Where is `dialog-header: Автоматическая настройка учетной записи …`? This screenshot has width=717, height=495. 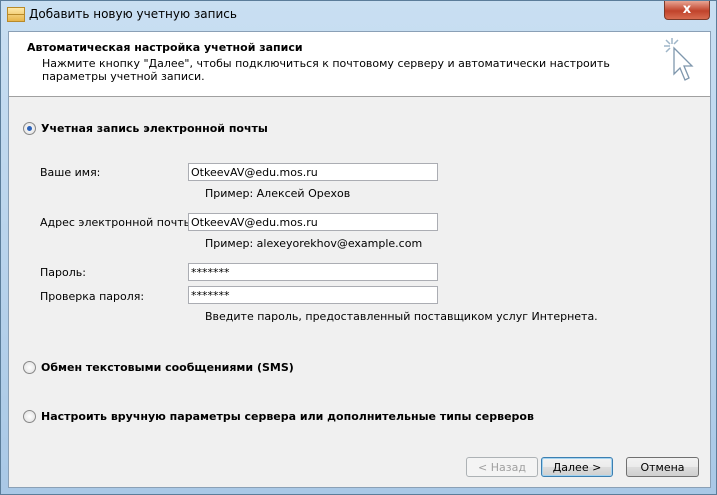 dialog-header: Автоматическая настройка учетной записи … is located at coordinates (359, 64).